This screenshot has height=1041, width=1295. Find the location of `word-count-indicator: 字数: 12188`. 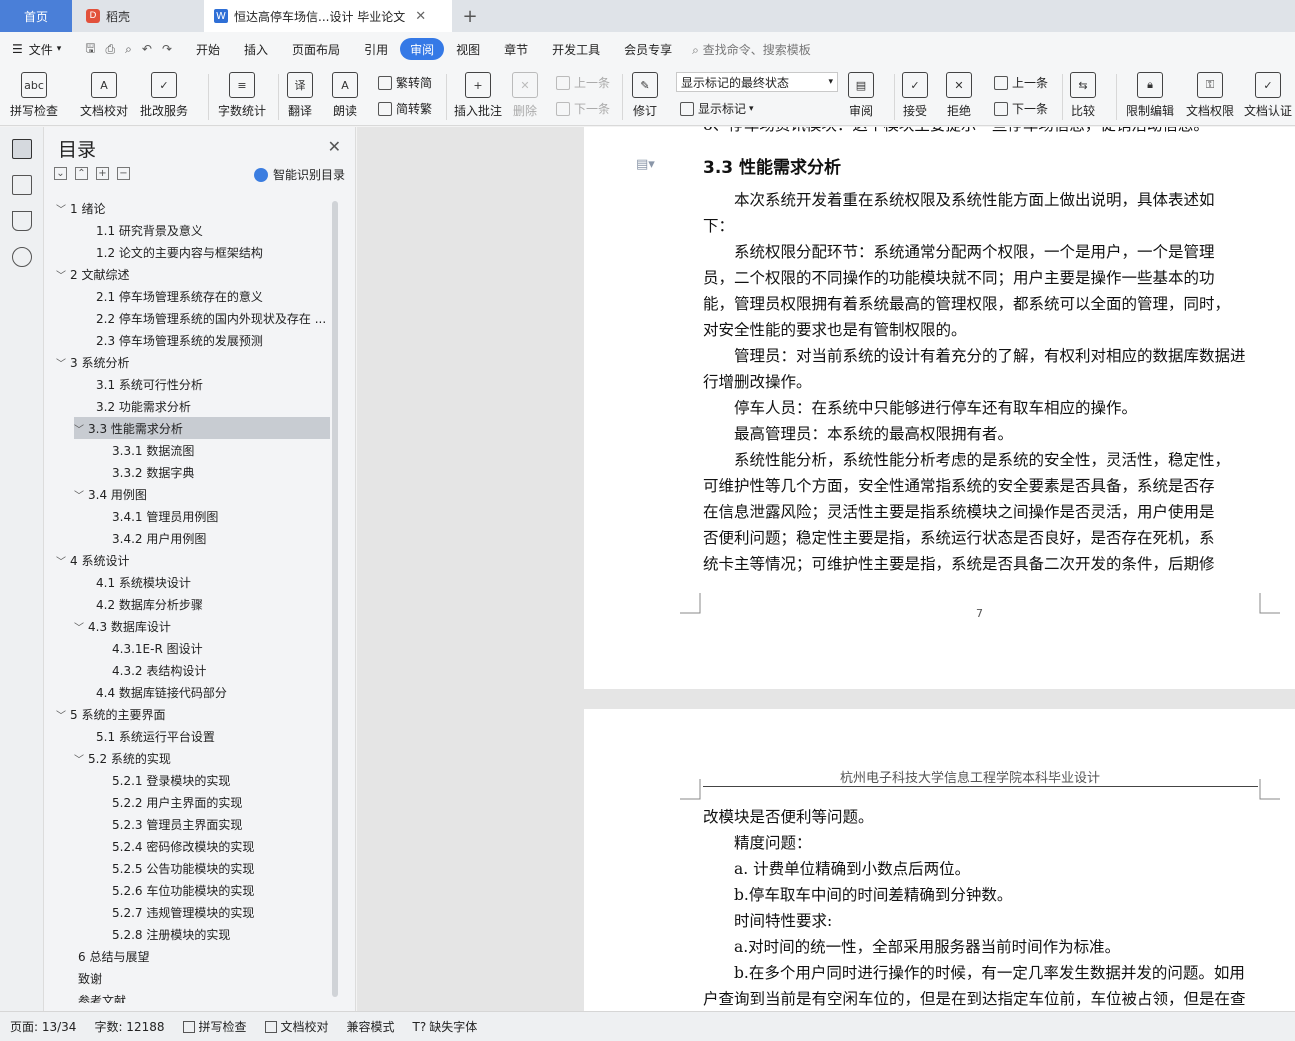

word-count-indicator: 字数: 12188 is located at coordinates (129, 1026).